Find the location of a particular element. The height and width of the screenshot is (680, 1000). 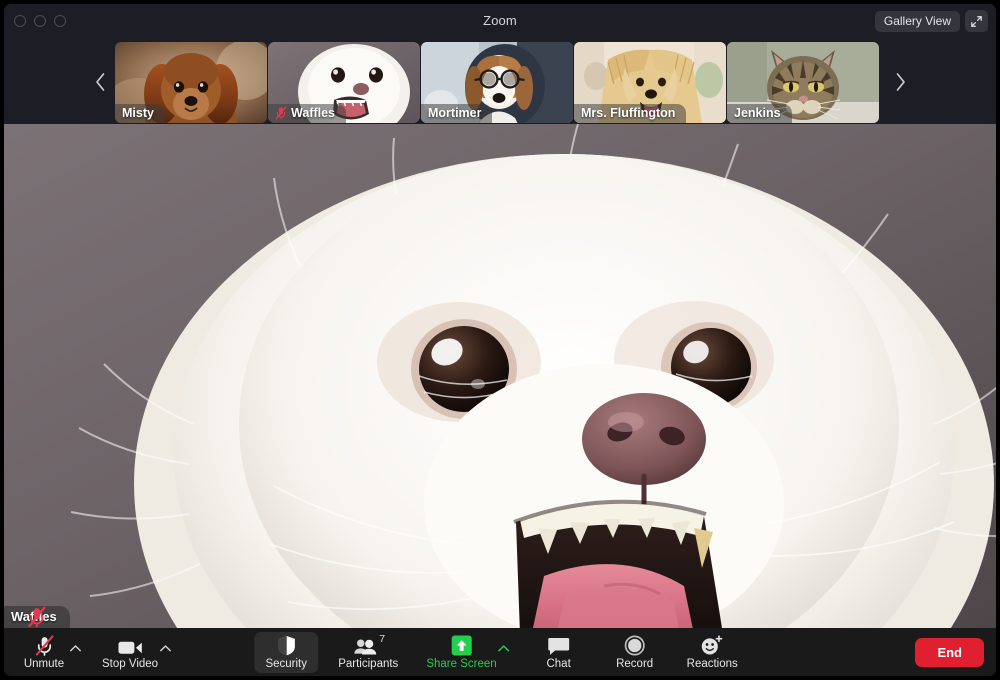

thumbnail-name-tag: Waffles is located at coordinates (307, 113).